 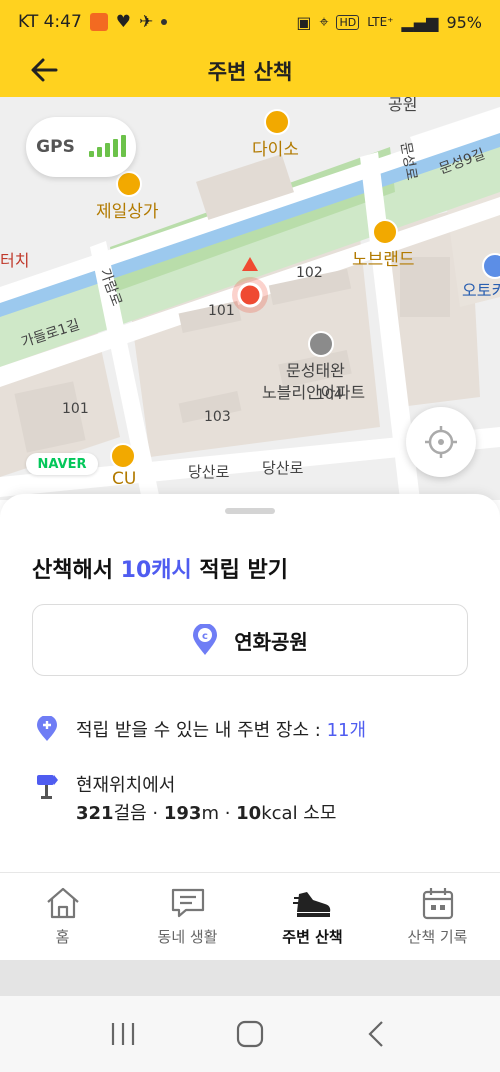 I want to click on home-system-button, so click(x=250, y=1034).